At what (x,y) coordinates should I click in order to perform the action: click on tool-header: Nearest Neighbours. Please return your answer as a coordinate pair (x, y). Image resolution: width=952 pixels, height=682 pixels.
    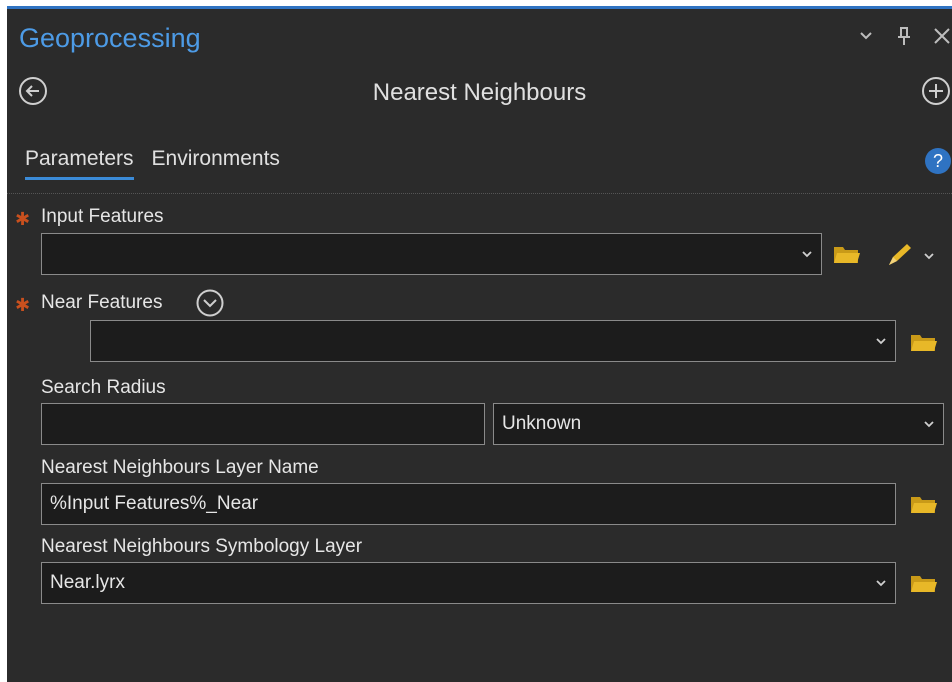
    Looking at the image, I should click on (479, 95).